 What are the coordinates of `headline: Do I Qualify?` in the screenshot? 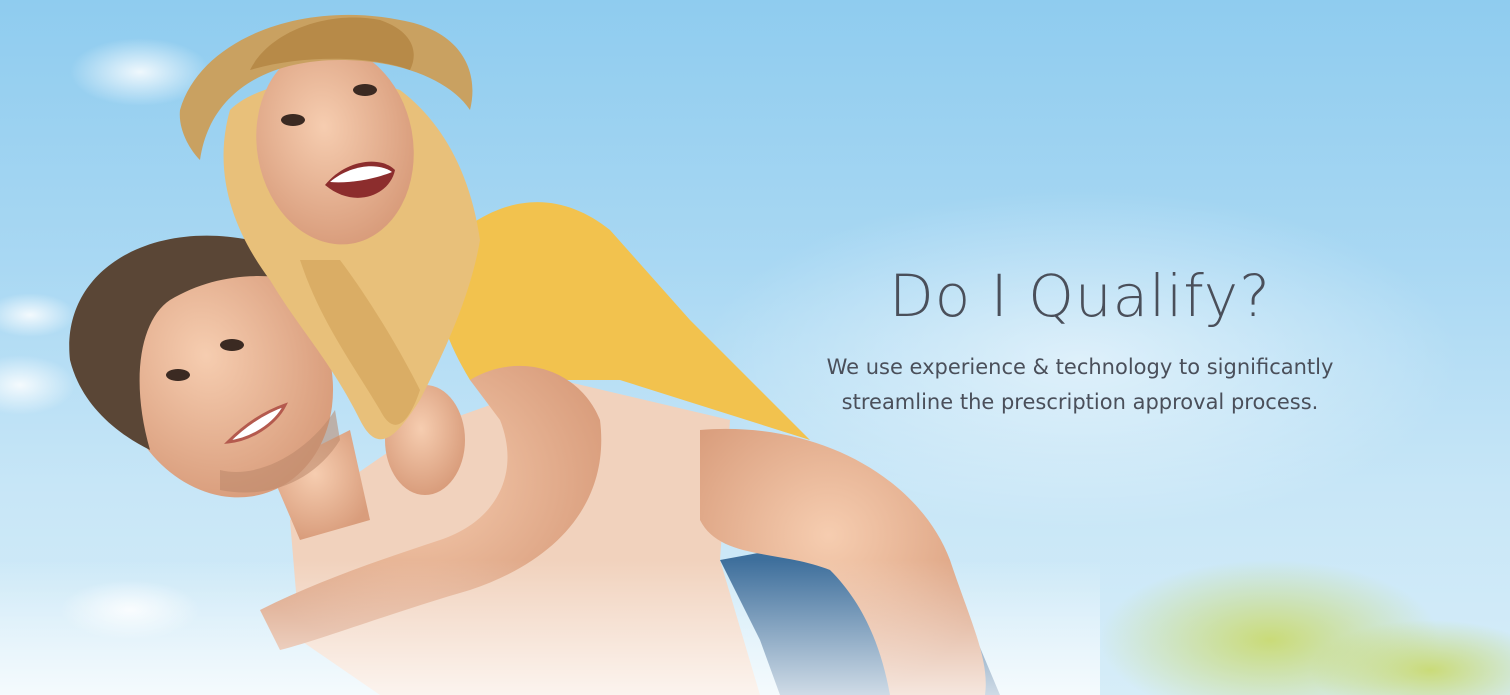 It's located at (1080, 296).